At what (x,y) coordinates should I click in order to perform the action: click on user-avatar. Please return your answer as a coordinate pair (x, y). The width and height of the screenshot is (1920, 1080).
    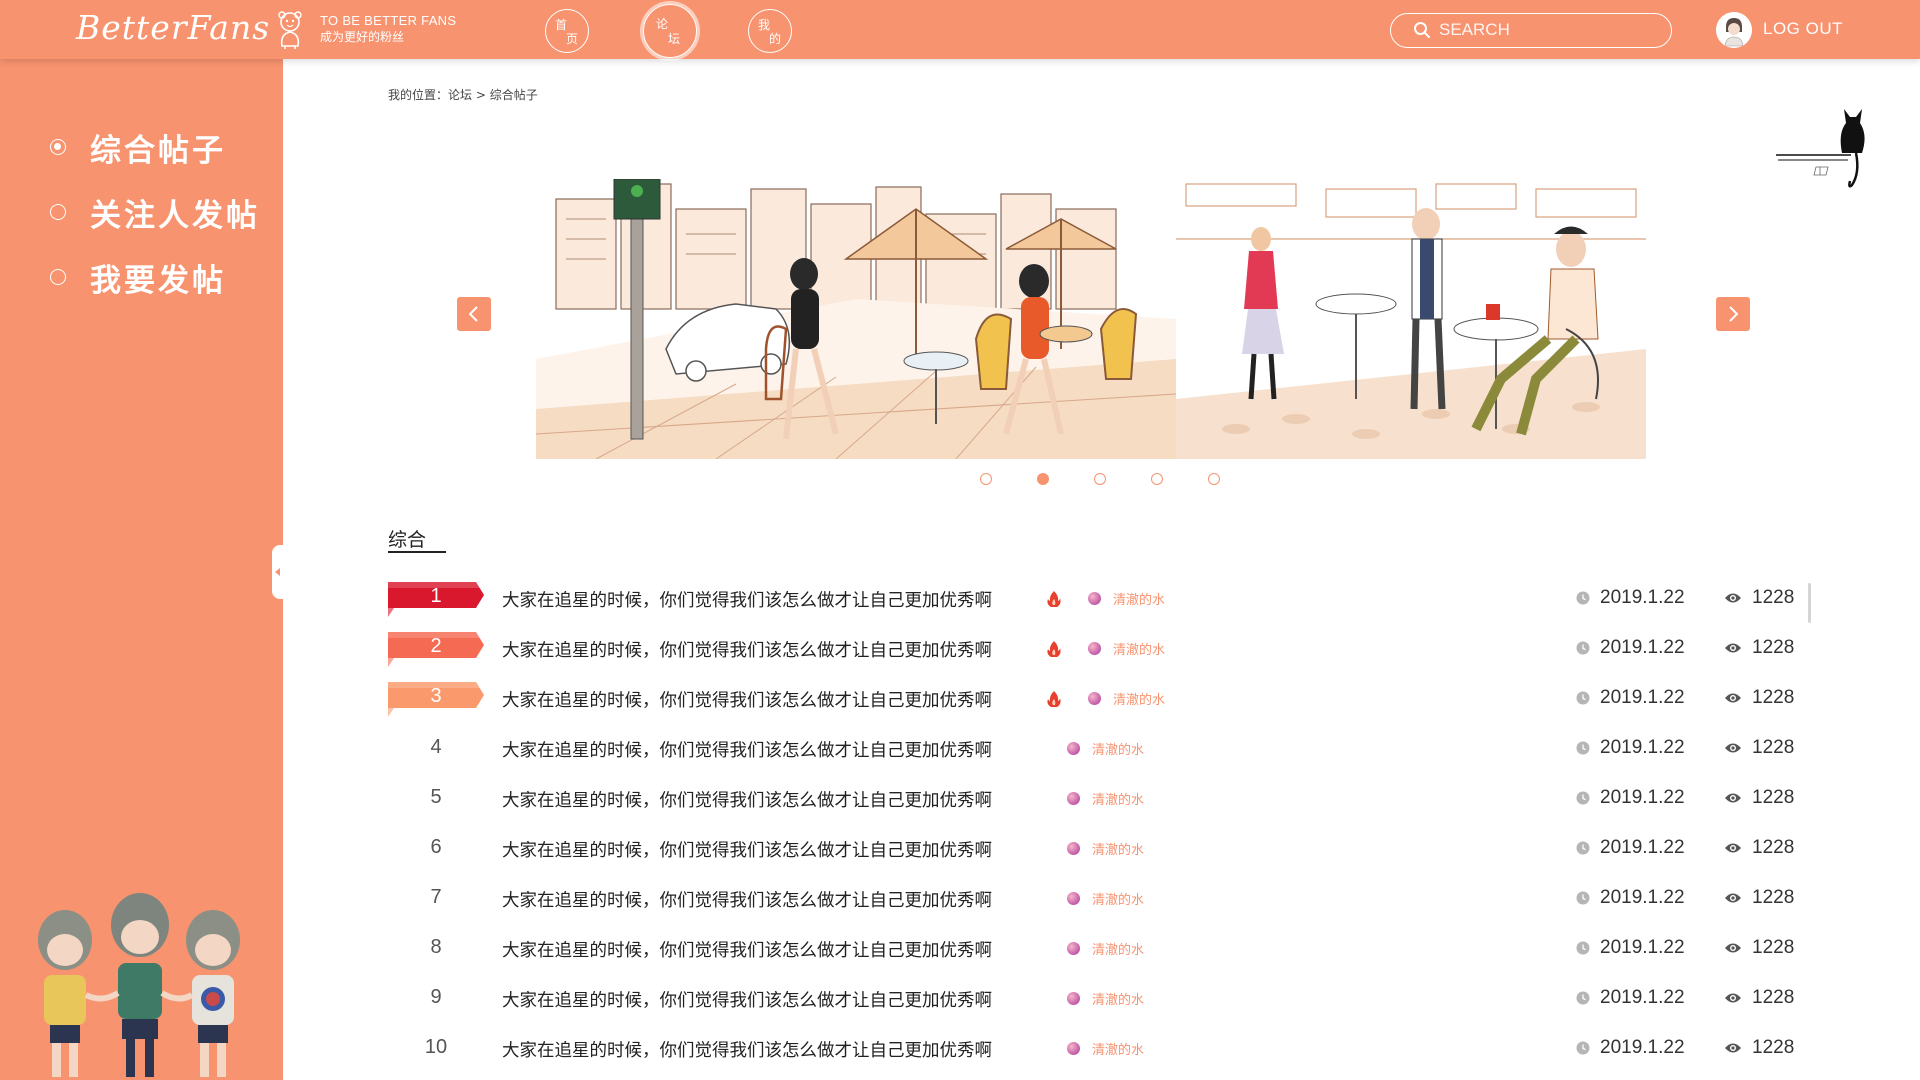
    Looking at the image, I should click on (1734, 30).